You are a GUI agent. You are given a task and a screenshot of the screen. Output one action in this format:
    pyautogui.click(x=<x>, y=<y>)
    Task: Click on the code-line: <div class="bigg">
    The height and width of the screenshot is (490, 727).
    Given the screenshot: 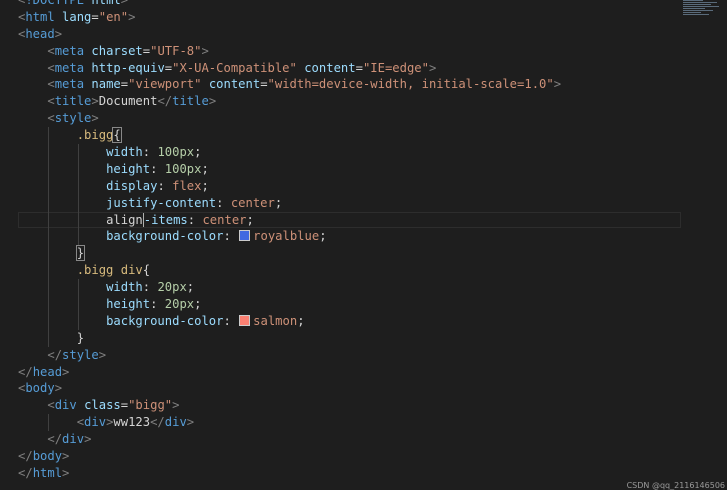 What is the action you would take?
    pyautogui.click(x=349, y=405)
    